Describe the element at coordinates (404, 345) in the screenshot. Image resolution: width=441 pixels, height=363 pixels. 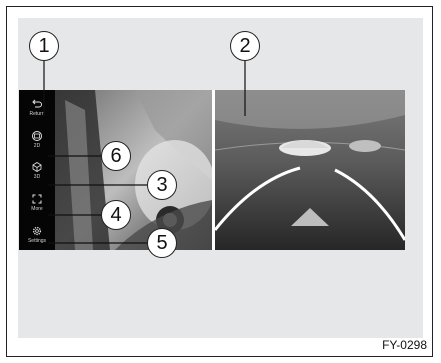
I see `figure-code: FY-0298` at that location.